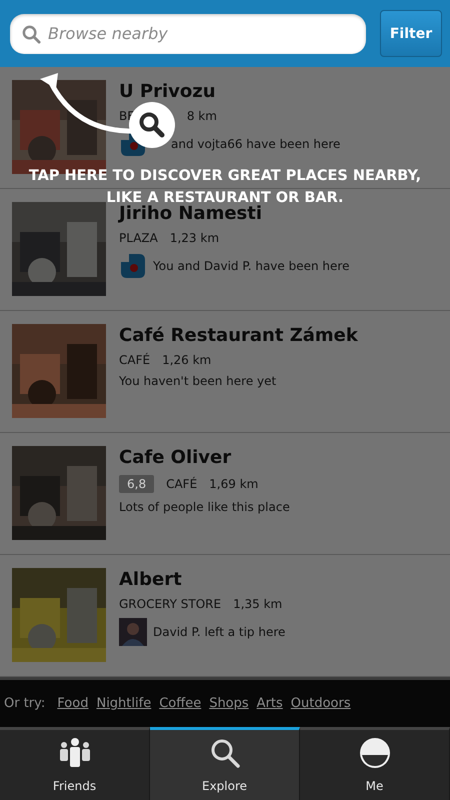  I want to click on place-distance: 1,26 km, so click(187, 360).